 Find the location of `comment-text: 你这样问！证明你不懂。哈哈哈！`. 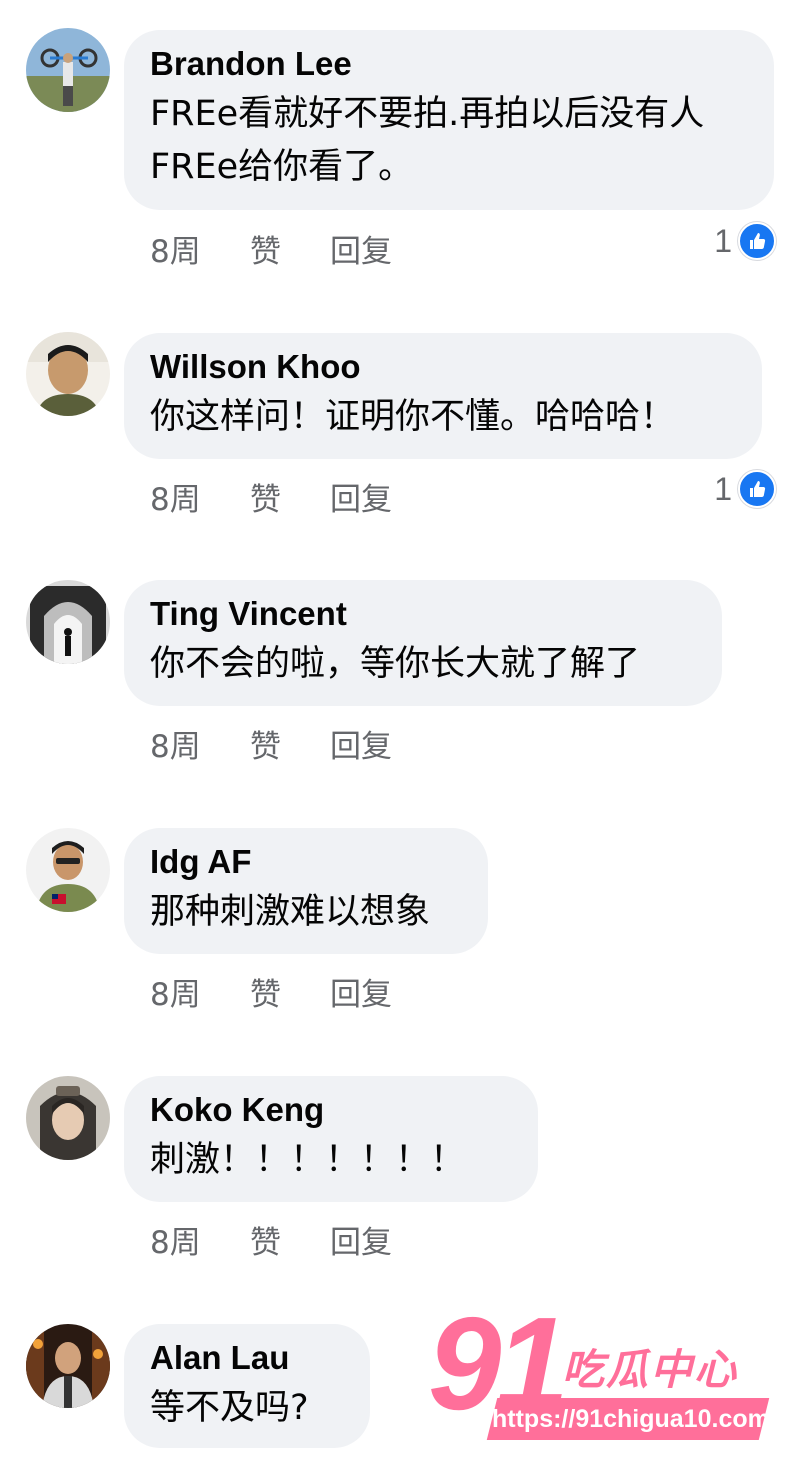

comment-text: 你这样问！证明你不懂。哈哈哈！ is located at coordinates (413, 417).